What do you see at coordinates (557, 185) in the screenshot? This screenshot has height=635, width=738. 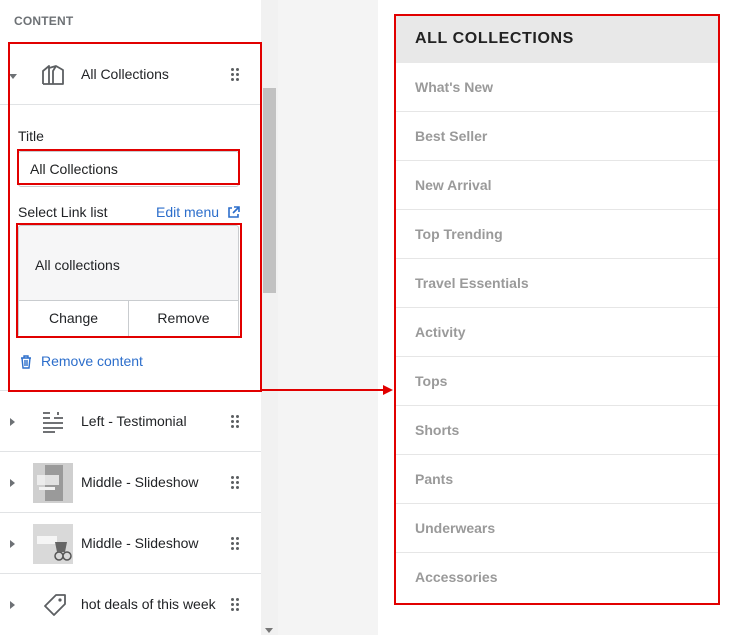 I see `menu-item: New Arrival` at bounding box center [557, 185].